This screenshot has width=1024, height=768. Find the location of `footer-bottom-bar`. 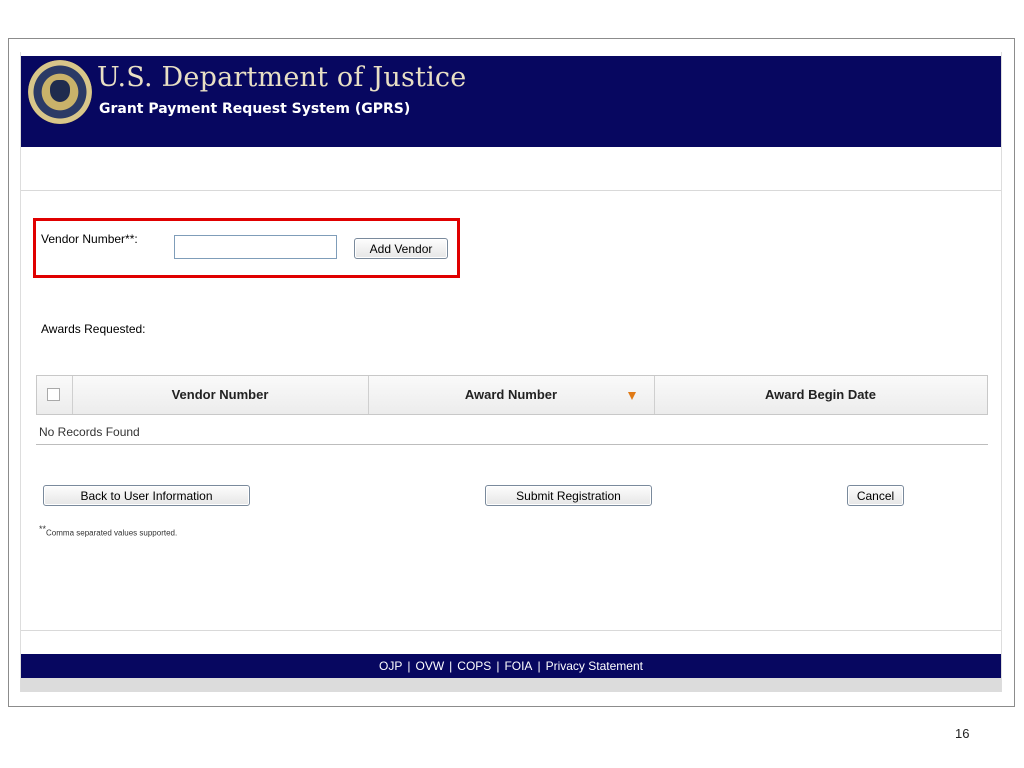

footer-bottom-bar is located at coordinates (511, 685).